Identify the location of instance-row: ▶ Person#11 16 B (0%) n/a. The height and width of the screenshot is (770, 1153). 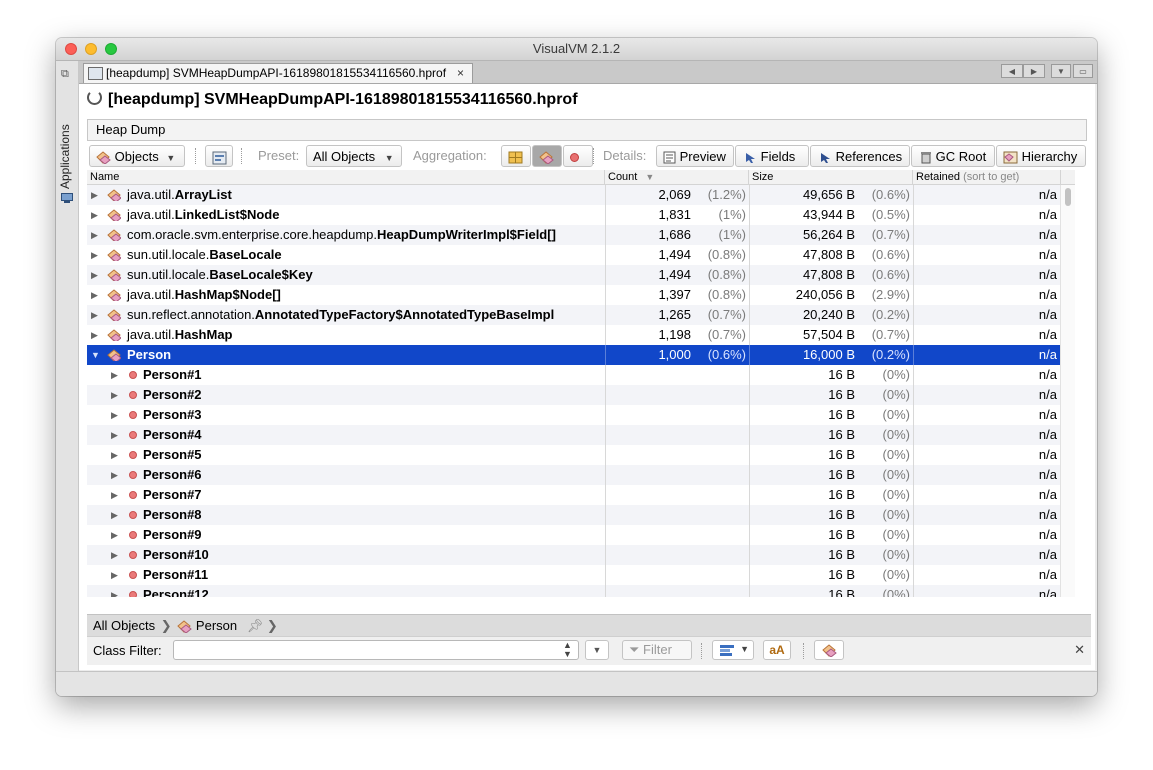
(581, 575).